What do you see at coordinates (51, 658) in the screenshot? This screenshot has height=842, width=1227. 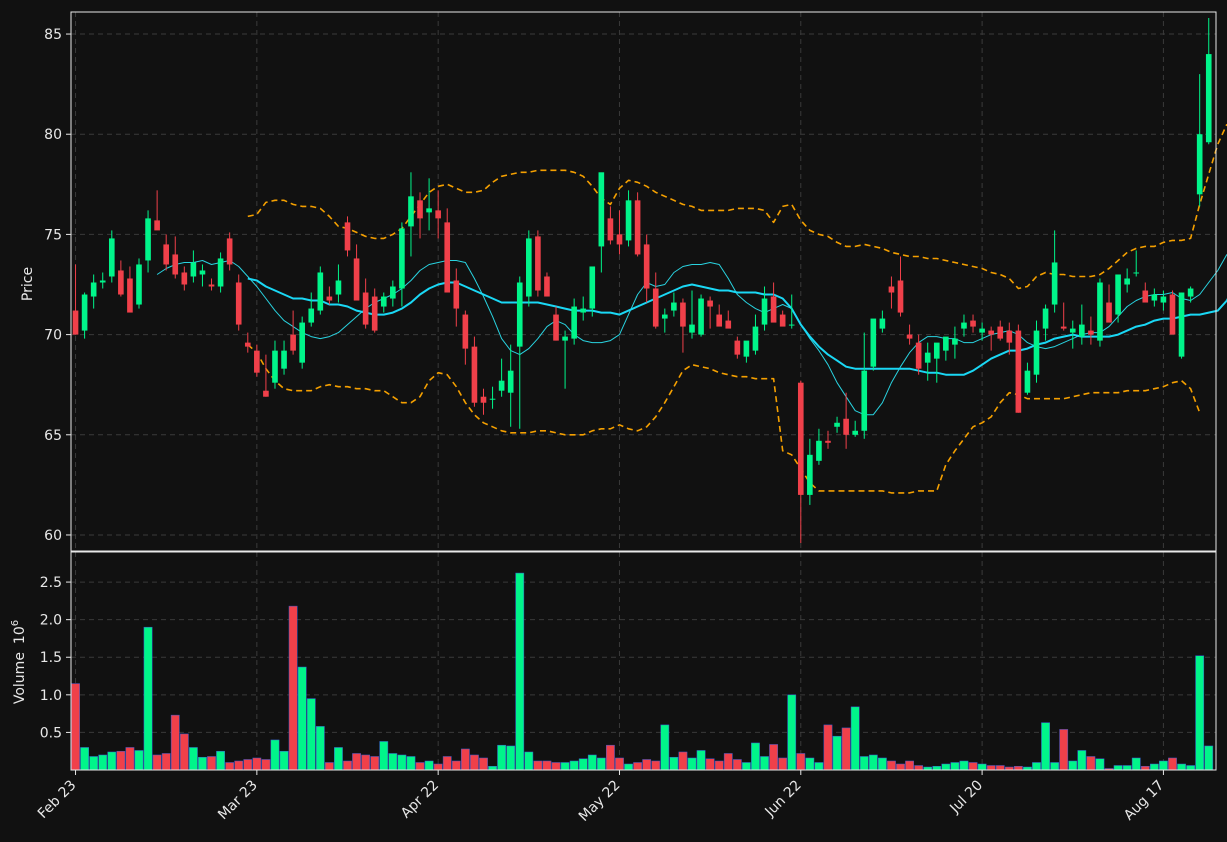 I see `volume-tick-label: 1.5` at bounding box center [51, 658].